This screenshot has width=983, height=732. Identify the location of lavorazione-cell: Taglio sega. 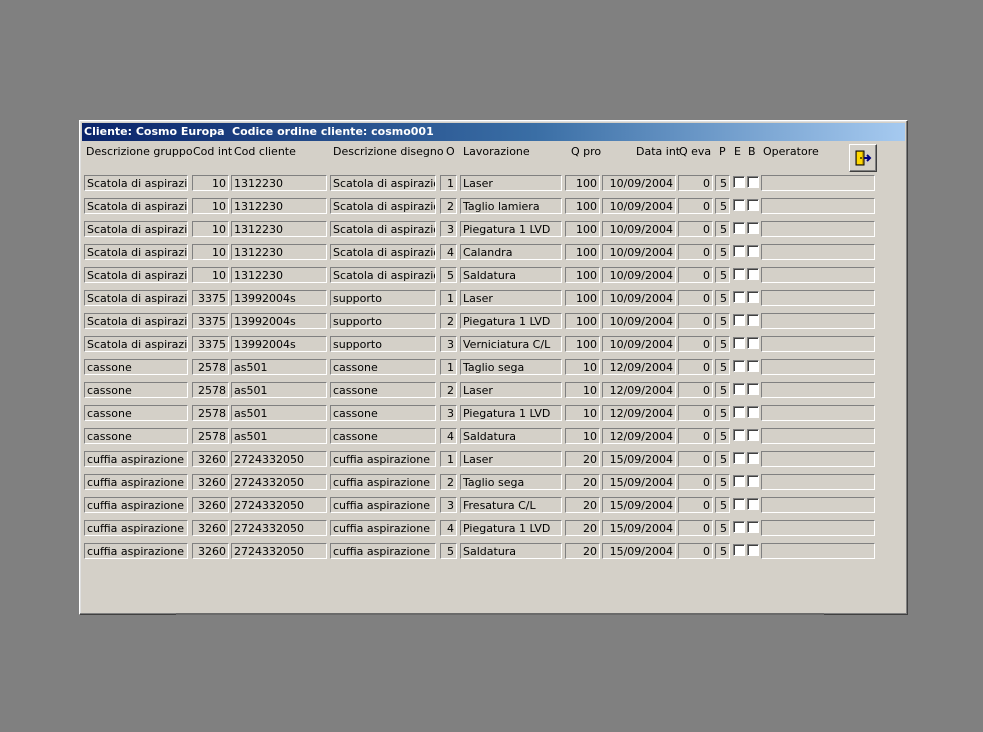
(511, 367).